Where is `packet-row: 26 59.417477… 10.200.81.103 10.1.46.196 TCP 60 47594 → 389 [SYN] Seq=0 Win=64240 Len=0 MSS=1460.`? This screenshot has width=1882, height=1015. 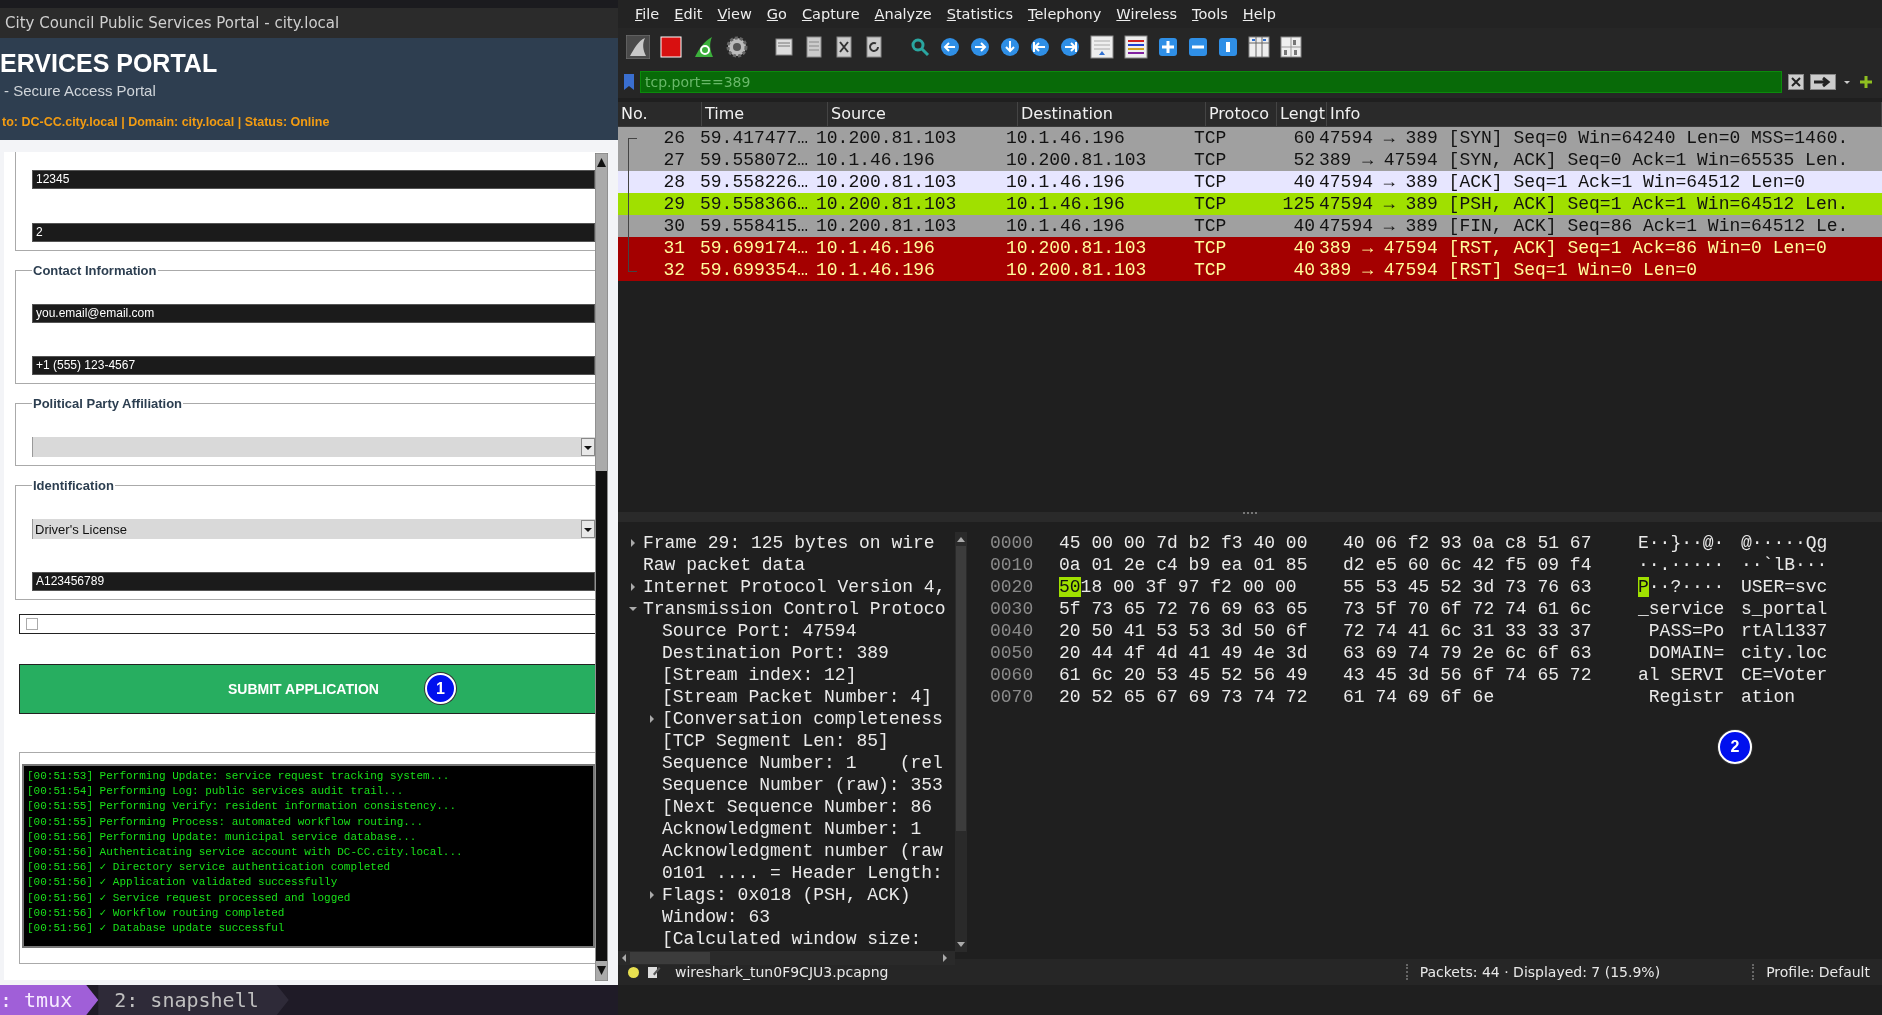
packet-row: 26 59.417477… 10.200.81.103 10.1.46.196 TCP 60 47594 → 389 [SYN] Seq=0 Win=64240 Len=0 MSS=1460. is located at coordinates (1250, 138).